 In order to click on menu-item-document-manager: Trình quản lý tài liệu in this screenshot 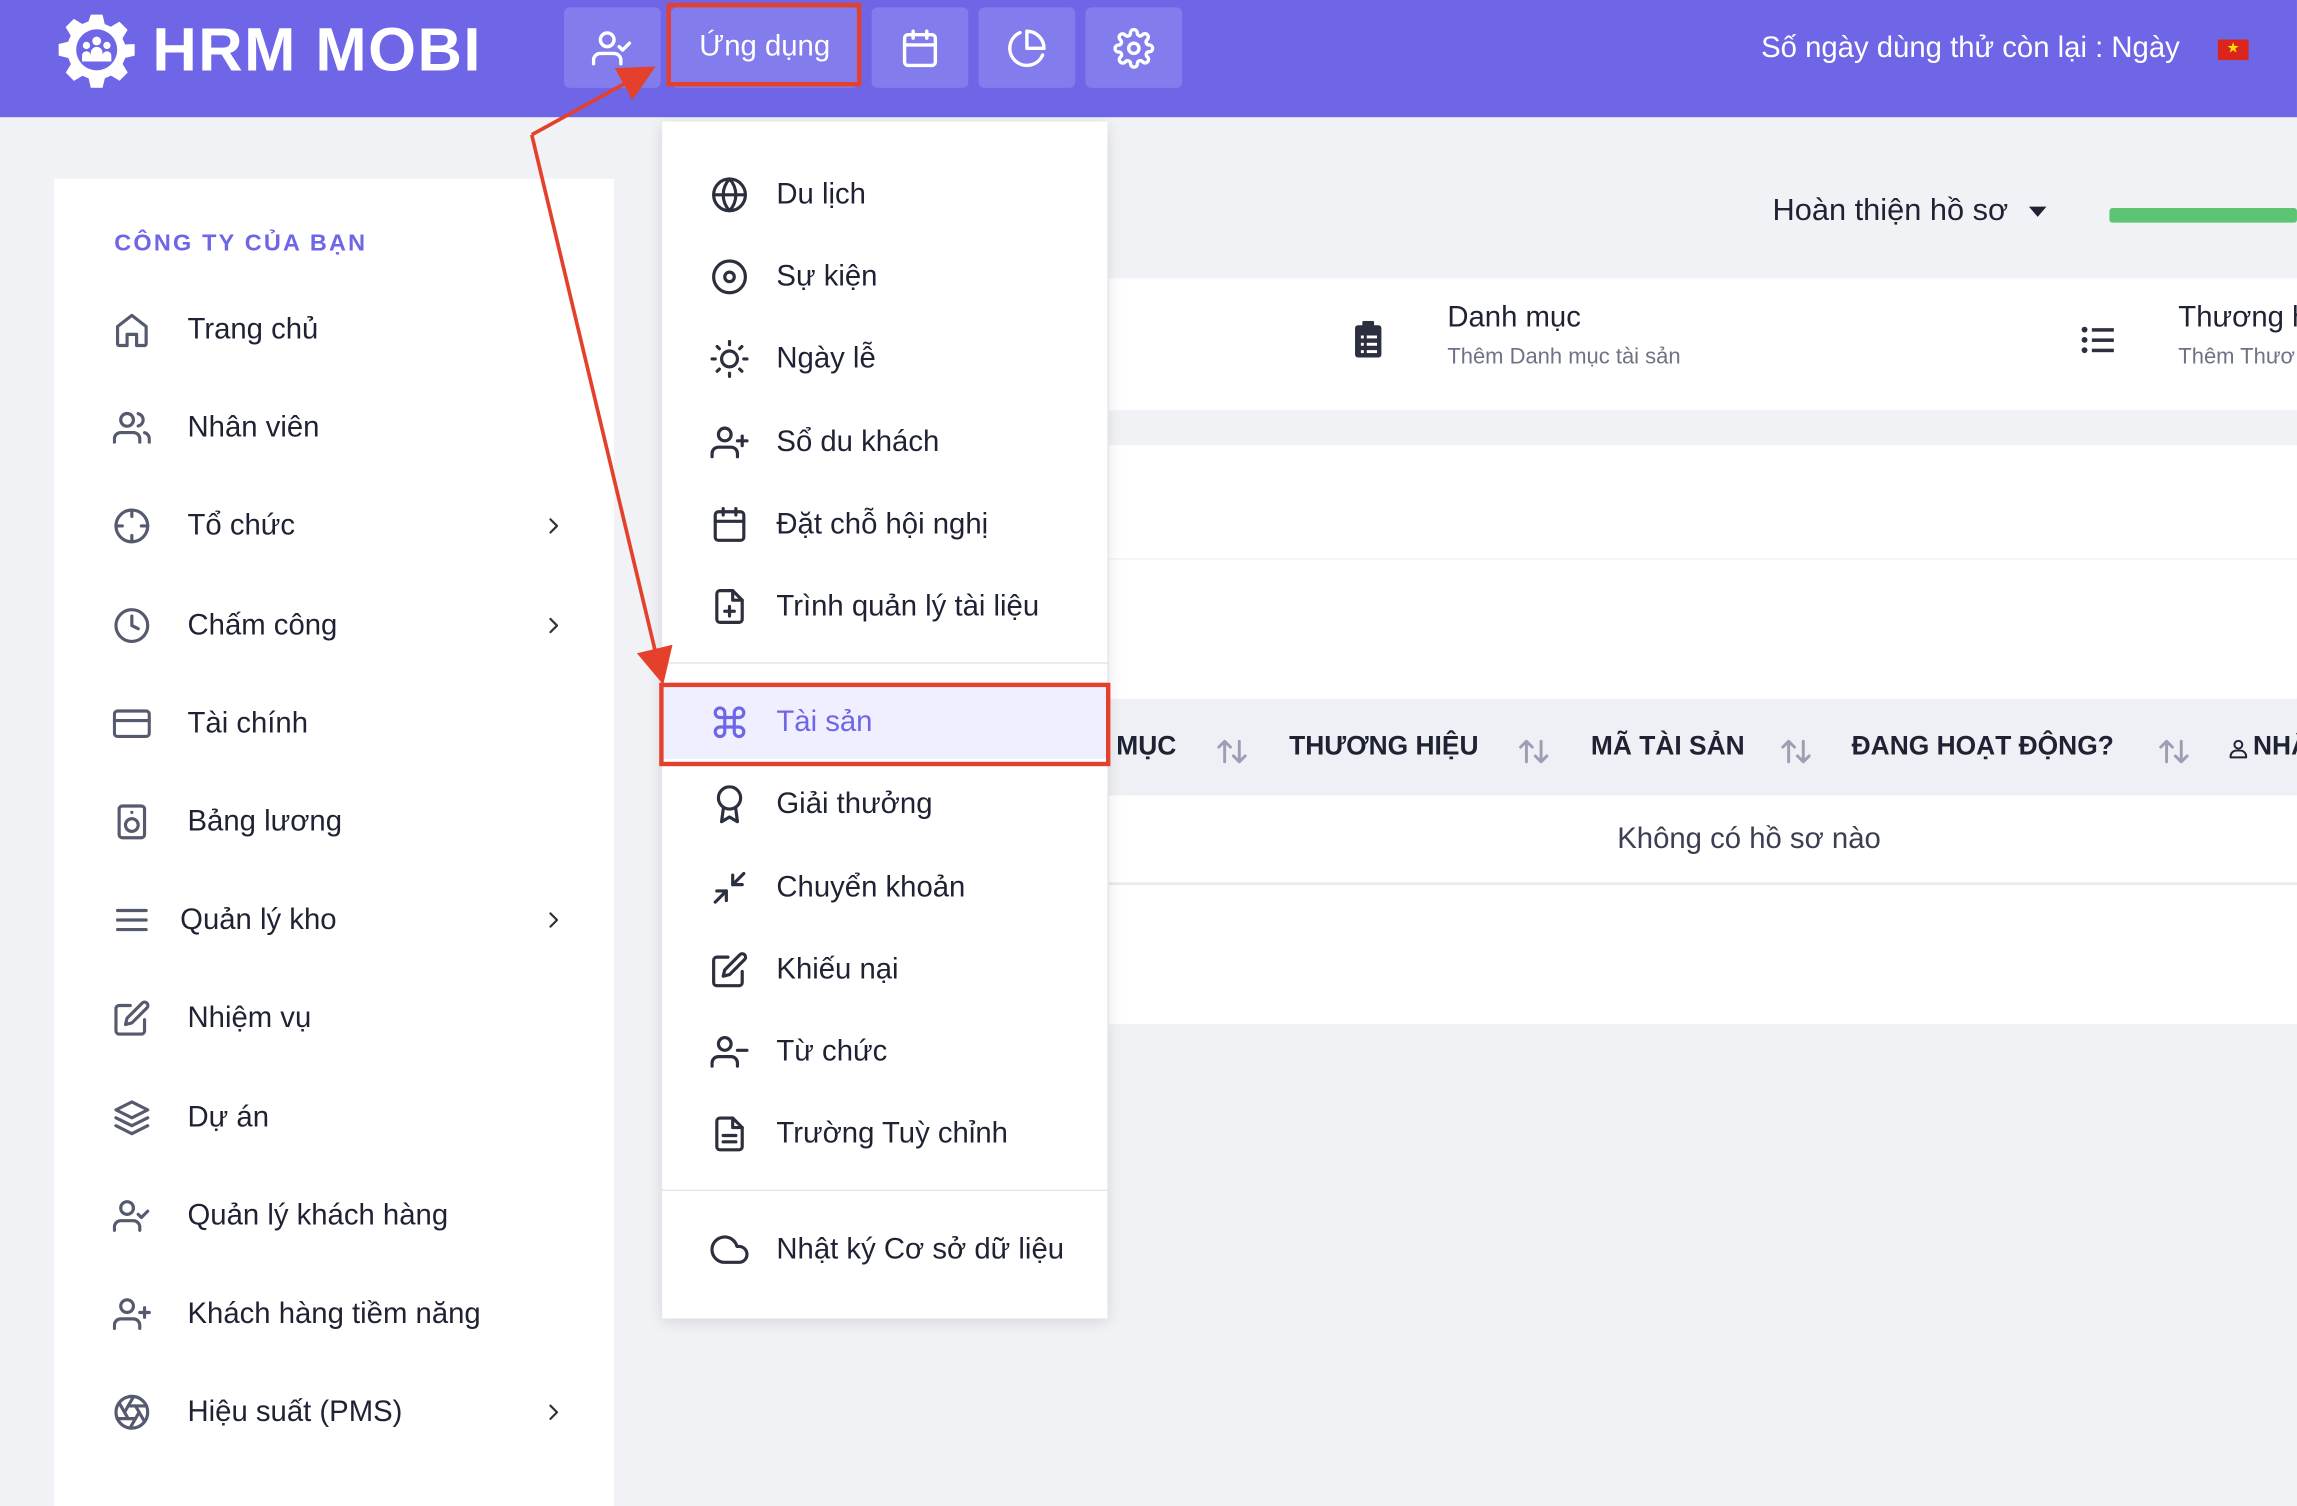, I will do `click(884, 606)`.